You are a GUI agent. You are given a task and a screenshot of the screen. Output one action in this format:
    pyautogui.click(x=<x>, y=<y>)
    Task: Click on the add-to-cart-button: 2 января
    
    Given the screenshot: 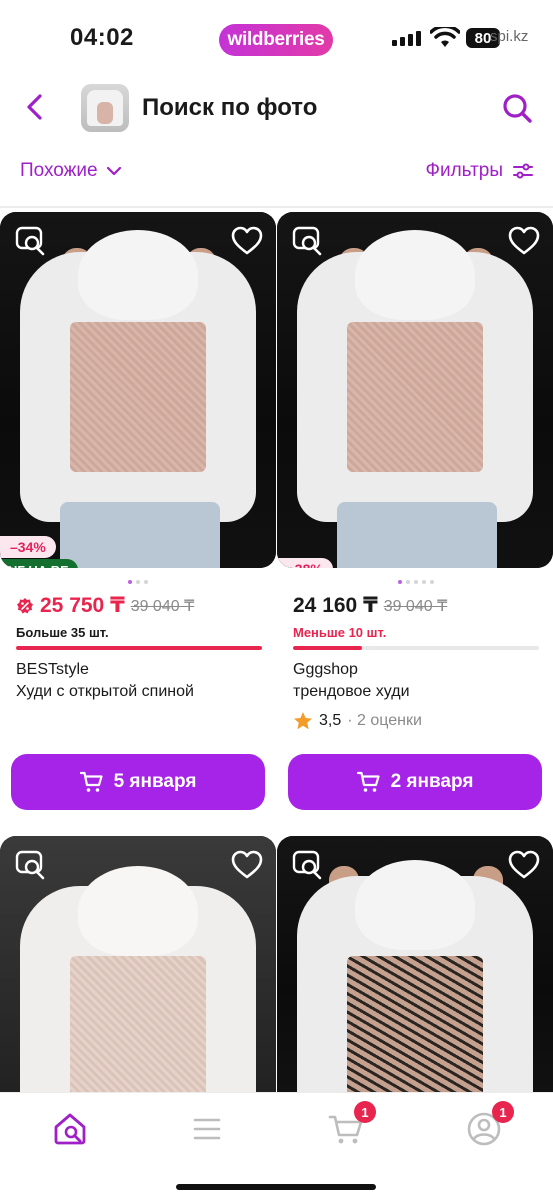 What is the action you would take?
    pyautogui.click(x=415, y=782)
    